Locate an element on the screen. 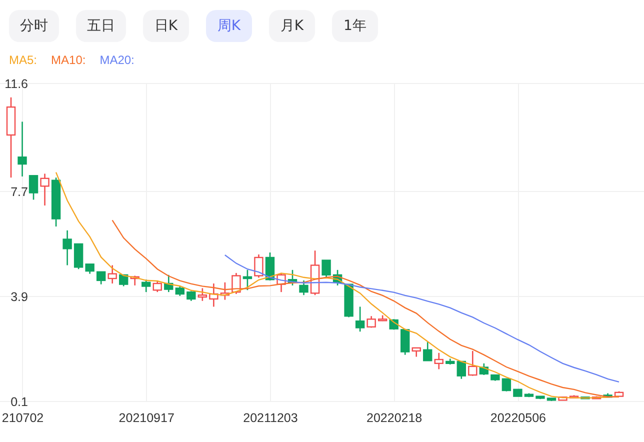 This screenshot has width=644, height=442. x-axis-label: 210702 is located at coordinates (23, 418).